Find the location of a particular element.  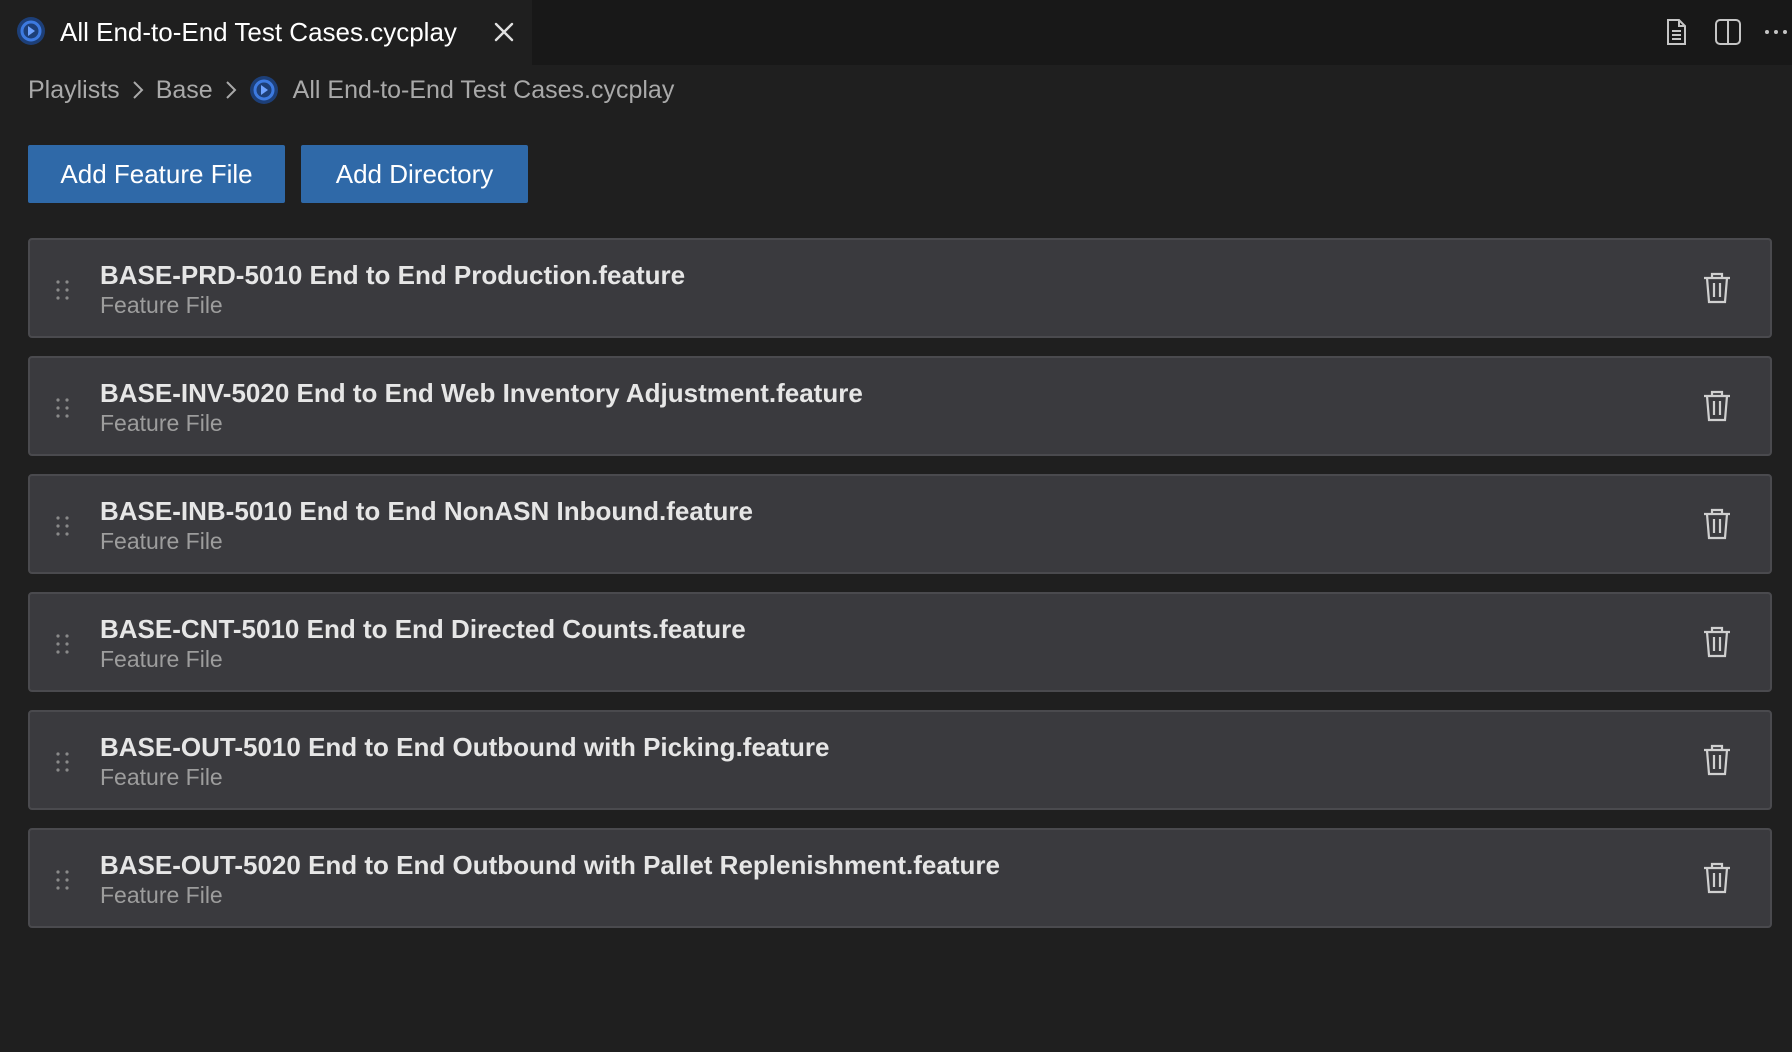

close-icon is located at coordinates (504, 32).